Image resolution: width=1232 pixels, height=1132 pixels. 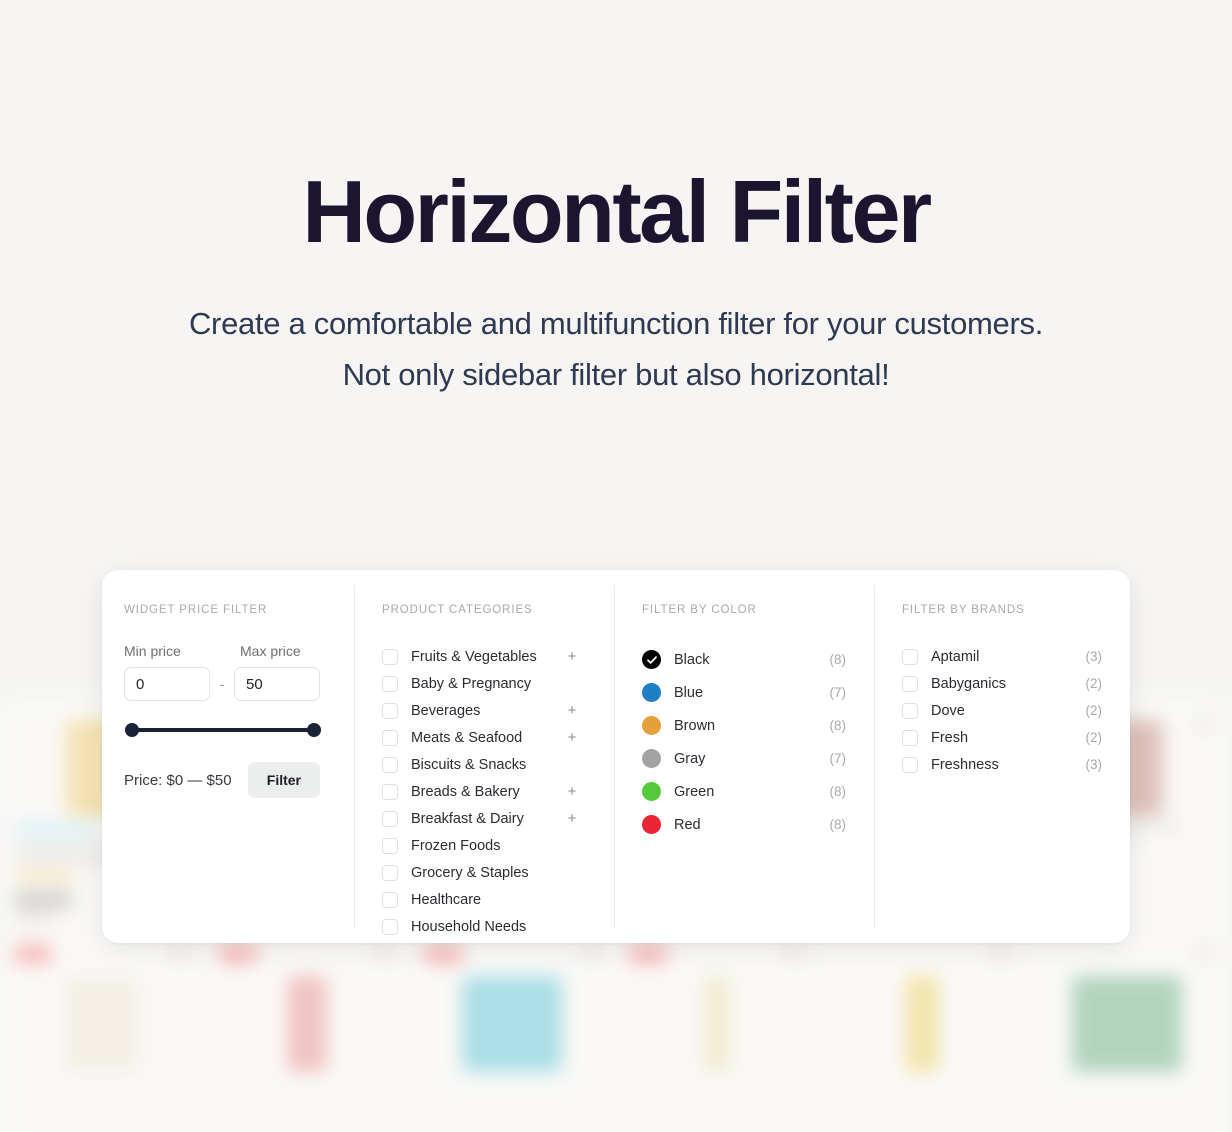 I want to click on category-row: Fruits & Vegetables +, so click(x=480, y=656).